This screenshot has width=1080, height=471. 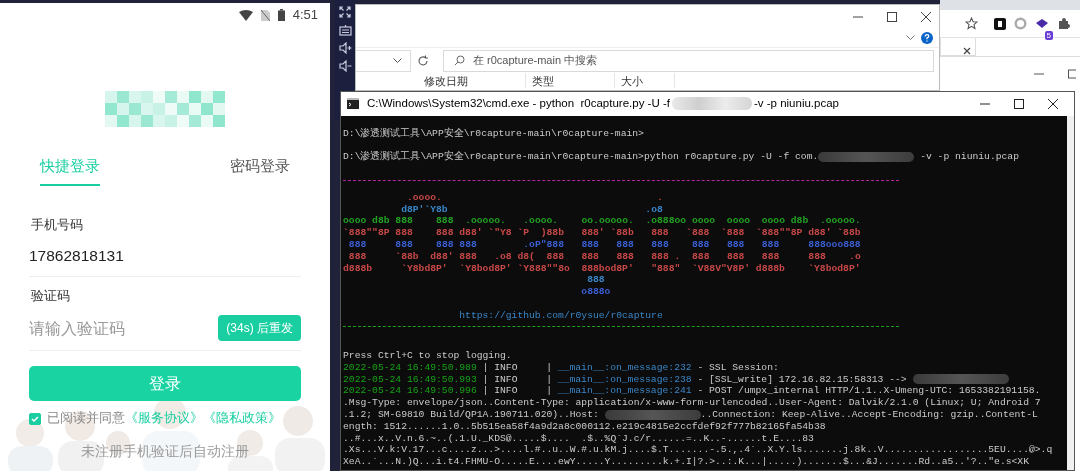 I want to click on log-timestamp: 2022-05-24 16:49:50.993, so click(x=410, y=379).